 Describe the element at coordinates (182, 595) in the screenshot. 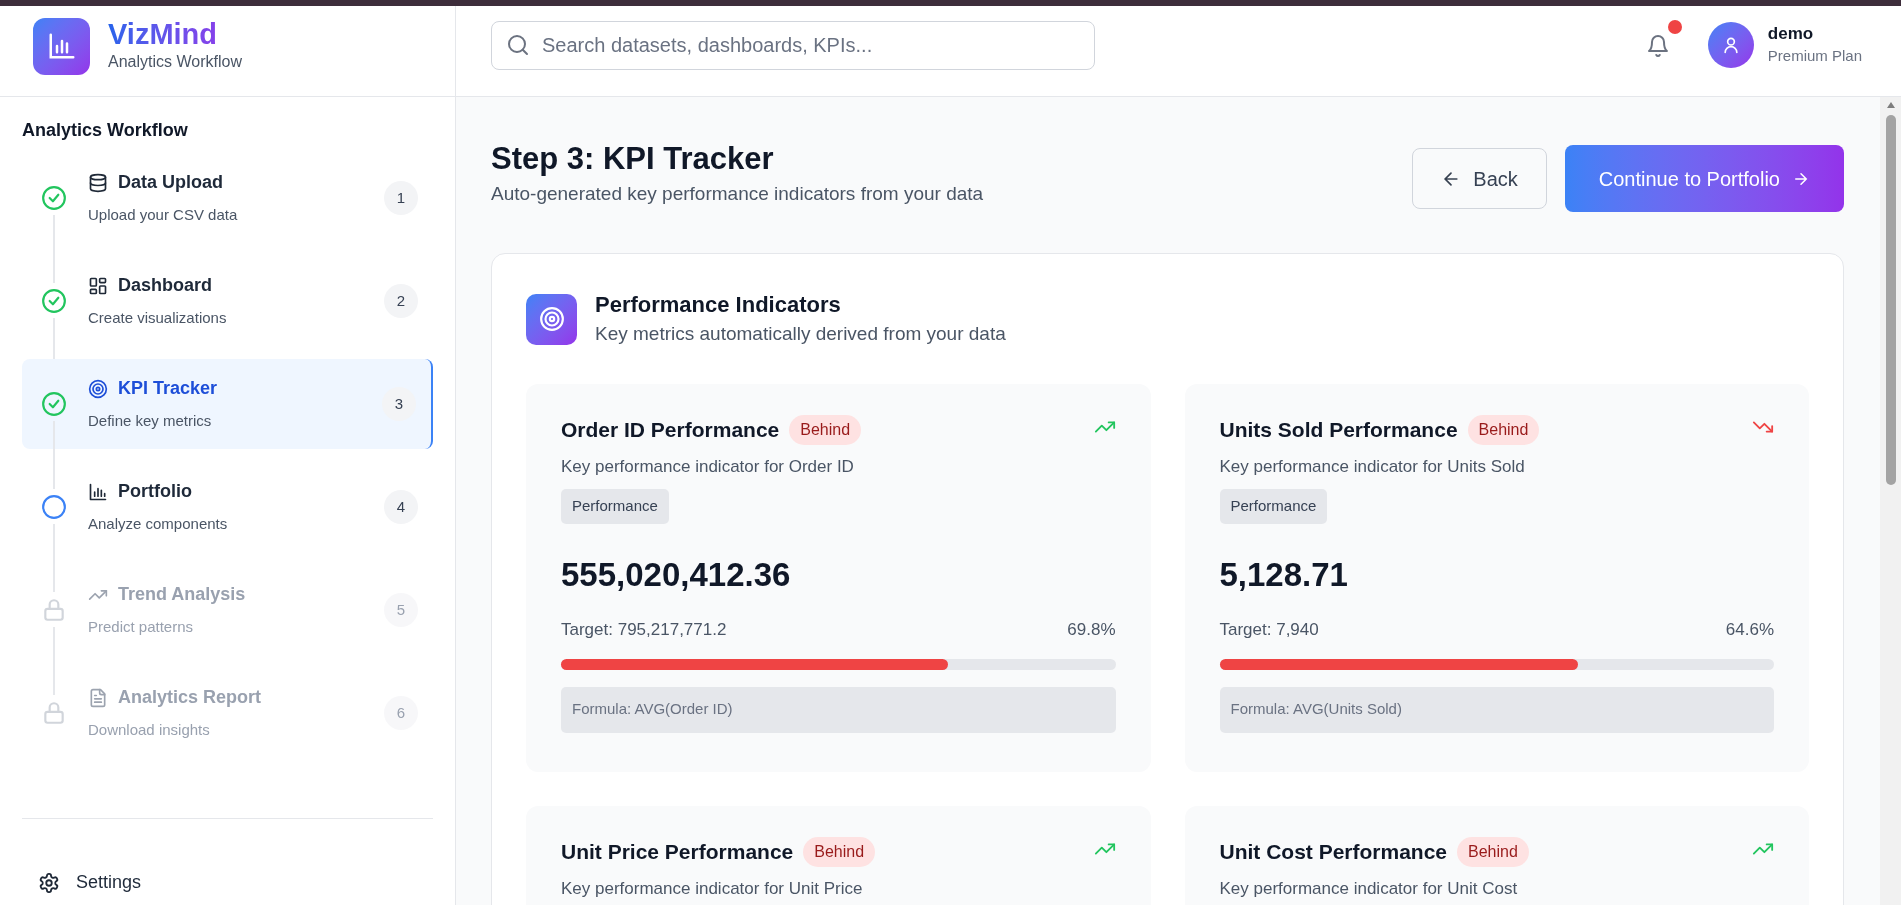

I see `step-title: Trend Analysis` at that location.